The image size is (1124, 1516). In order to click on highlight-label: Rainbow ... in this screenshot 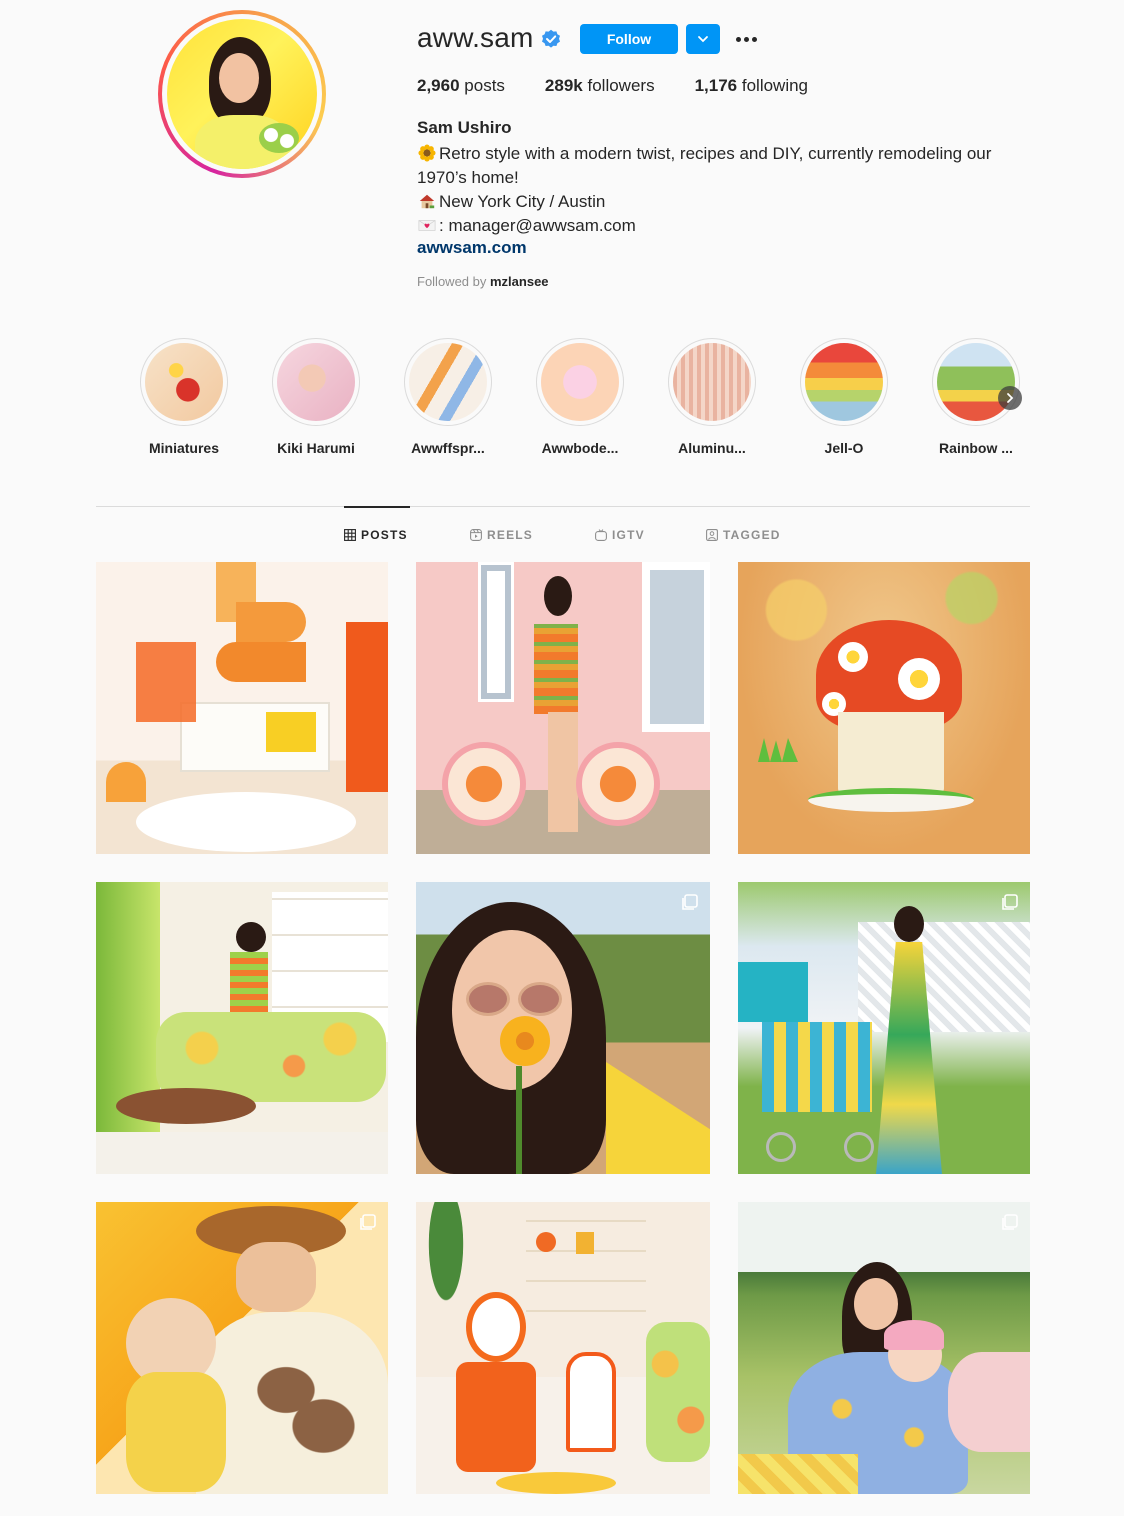, I will do `click(976, 448)`.